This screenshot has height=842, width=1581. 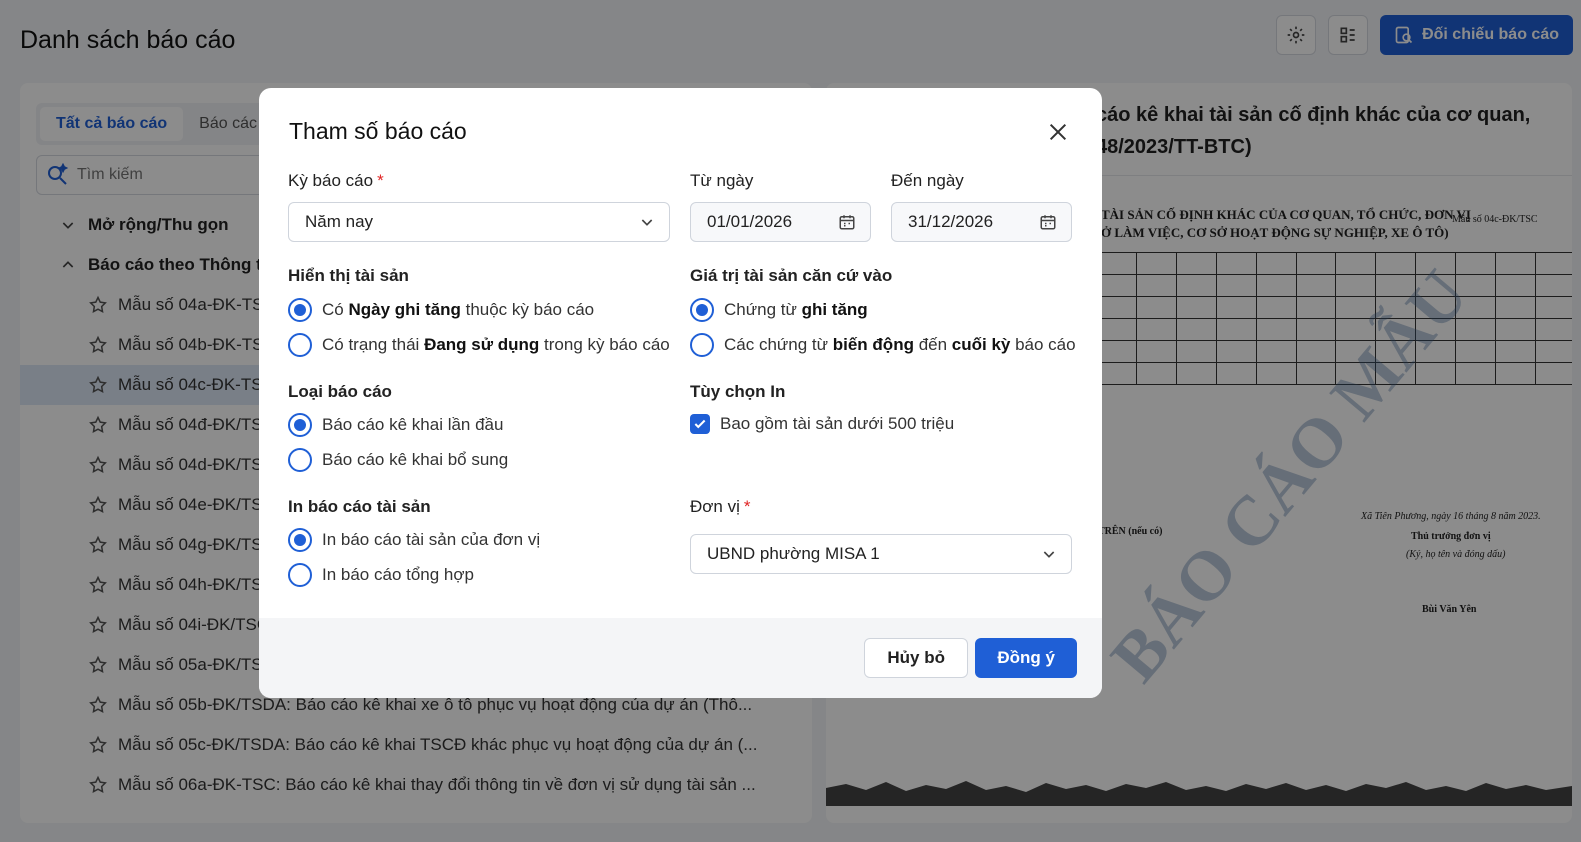 I want to click on close-icon, so click(x=1058, y=132).